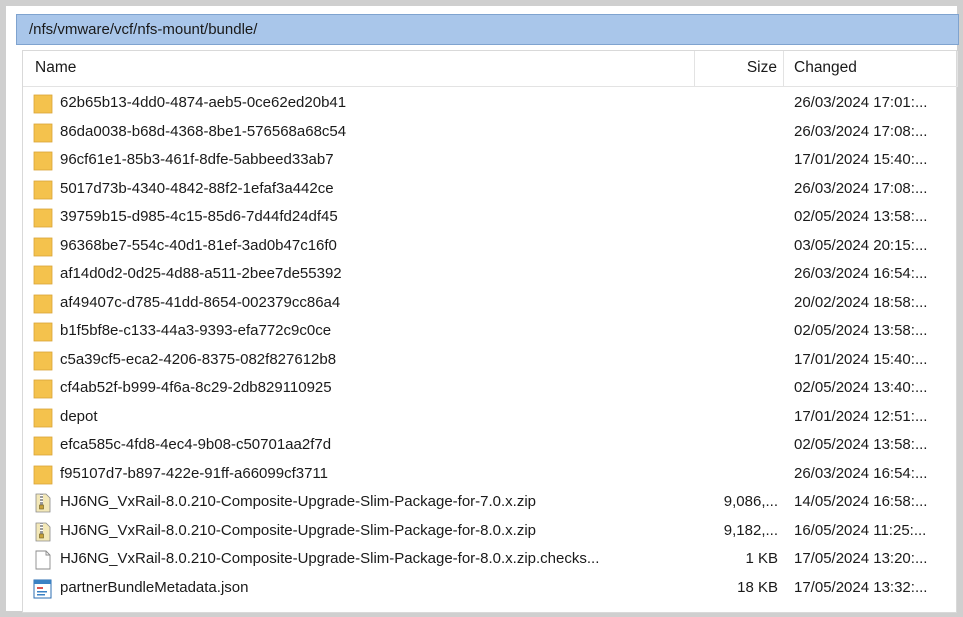  What do you see at coordinates (198, 245) in the screenshot?
I see `file-name: 96368be7-554c-40d1-81ef-3ad0b47c16f0` at bounding box center [198, 245].